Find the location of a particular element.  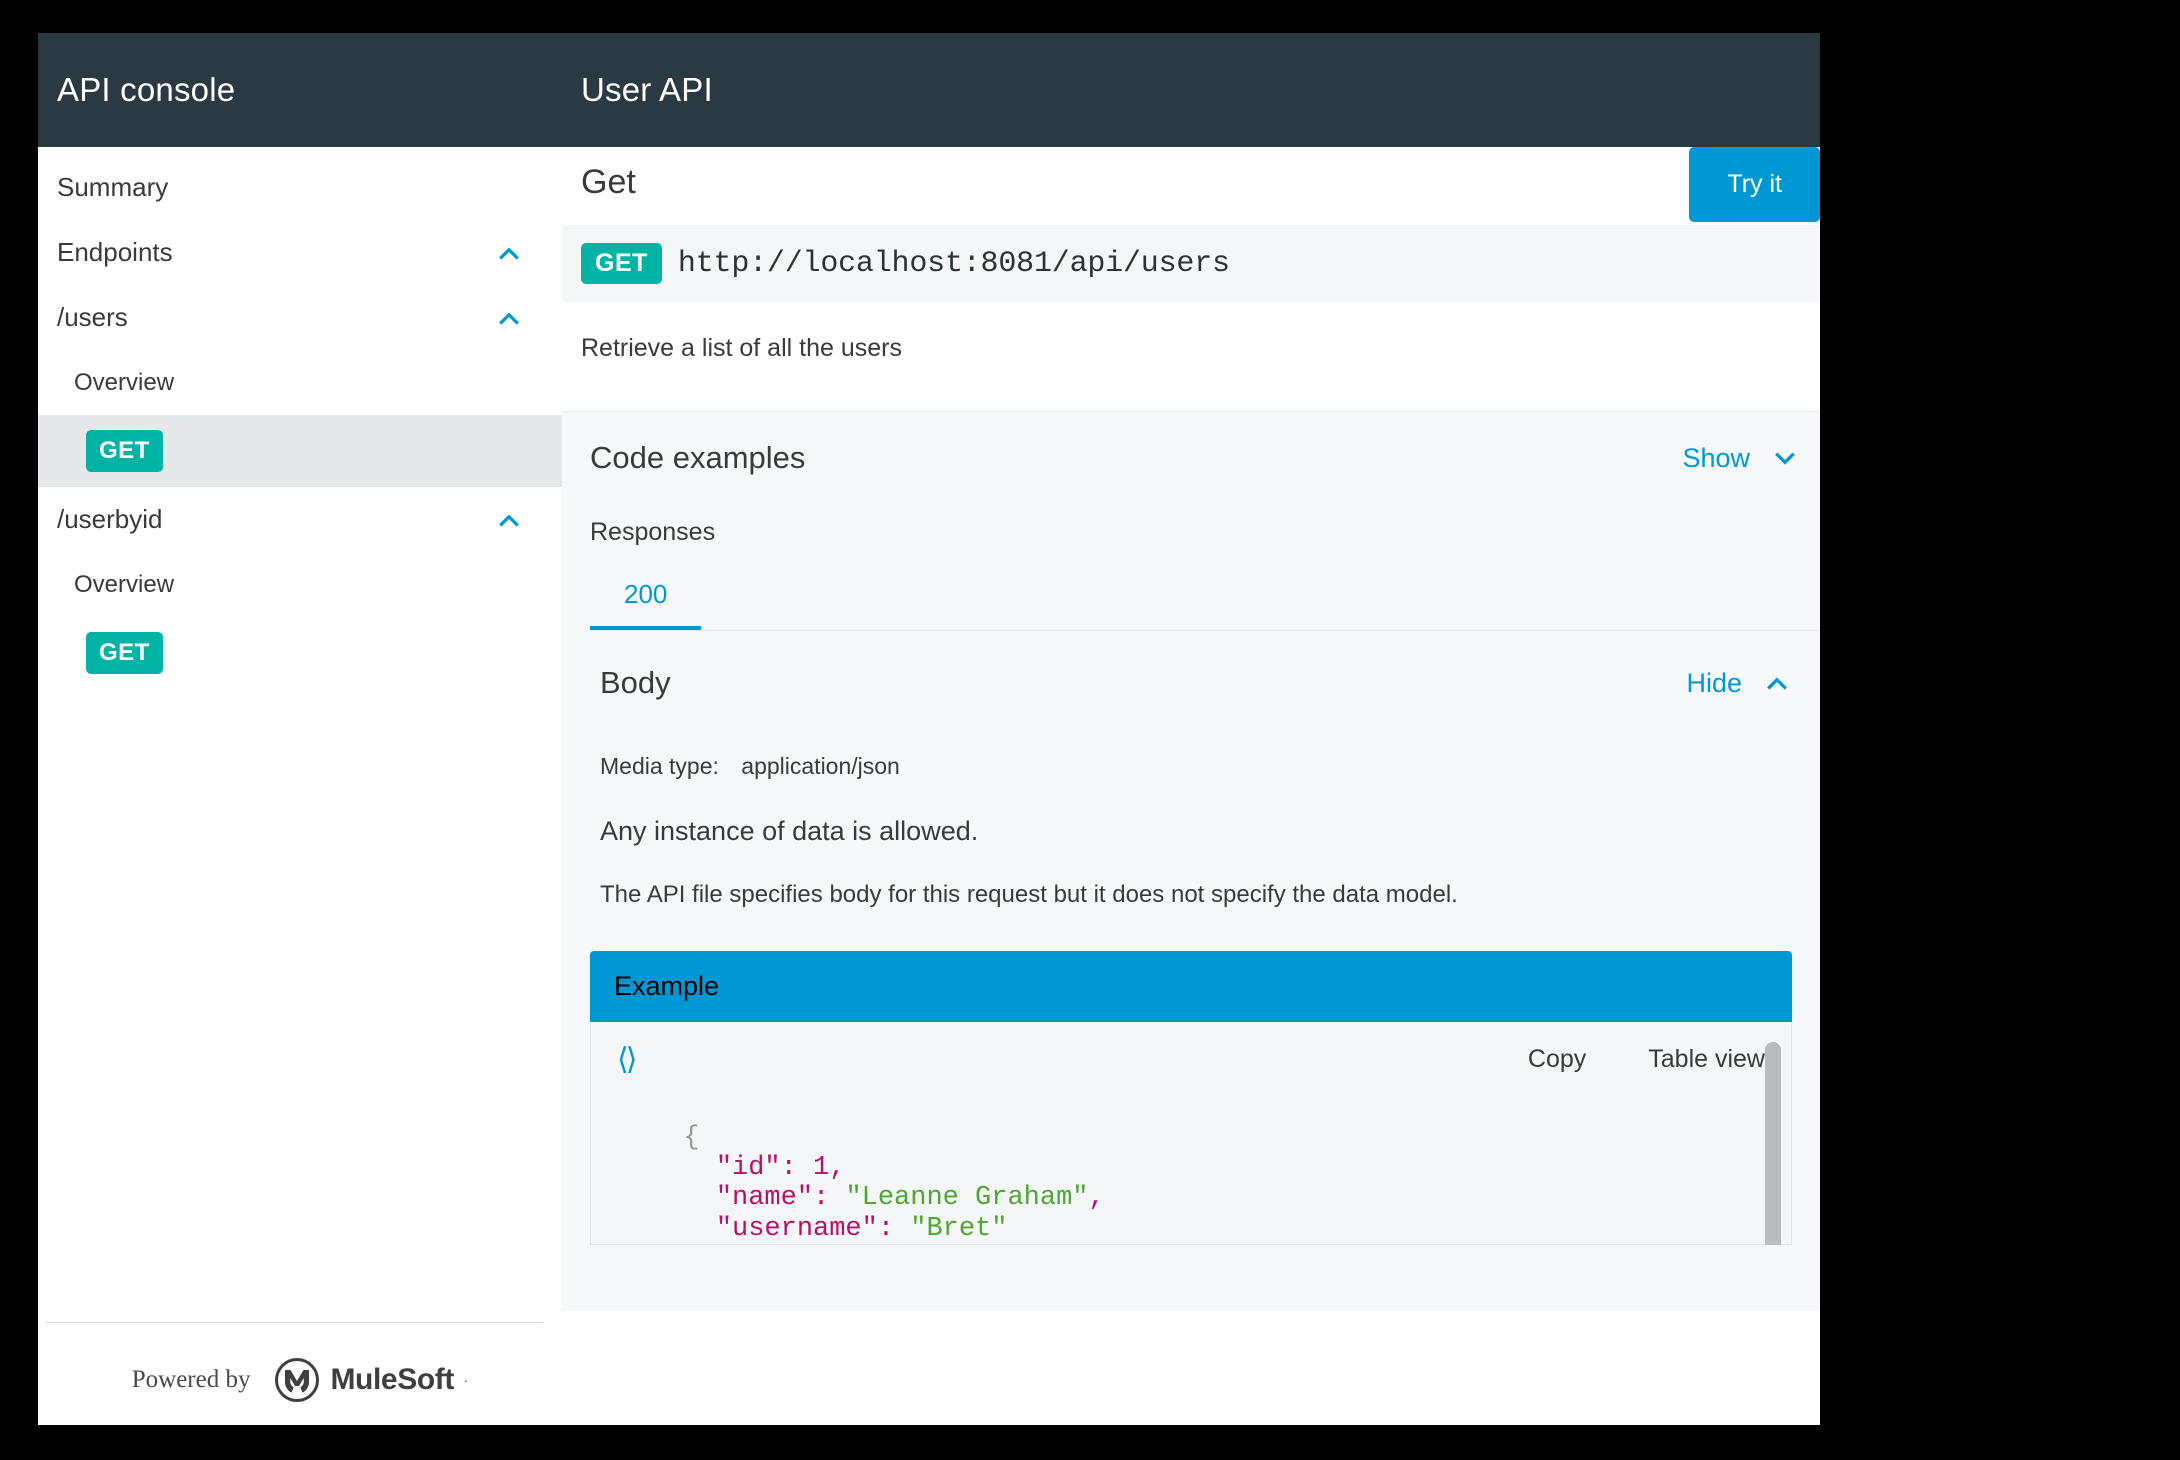

sidebar-footer: Powered by MuleSoft · is located at coordinates (300, 1373).